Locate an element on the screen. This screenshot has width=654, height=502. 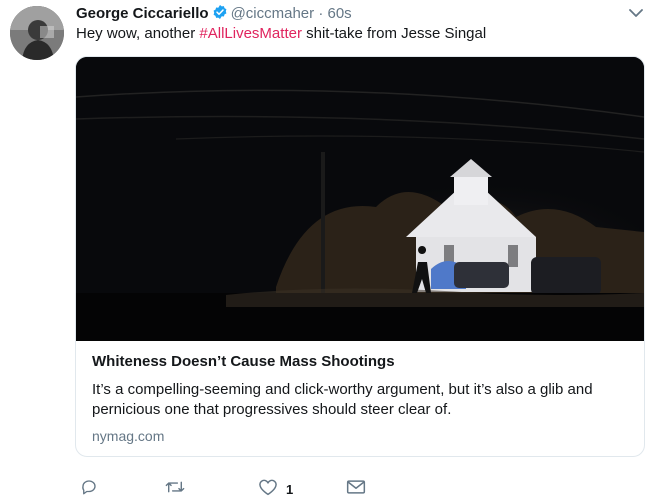
like-count: 1 is located at coordinates (290, 489).